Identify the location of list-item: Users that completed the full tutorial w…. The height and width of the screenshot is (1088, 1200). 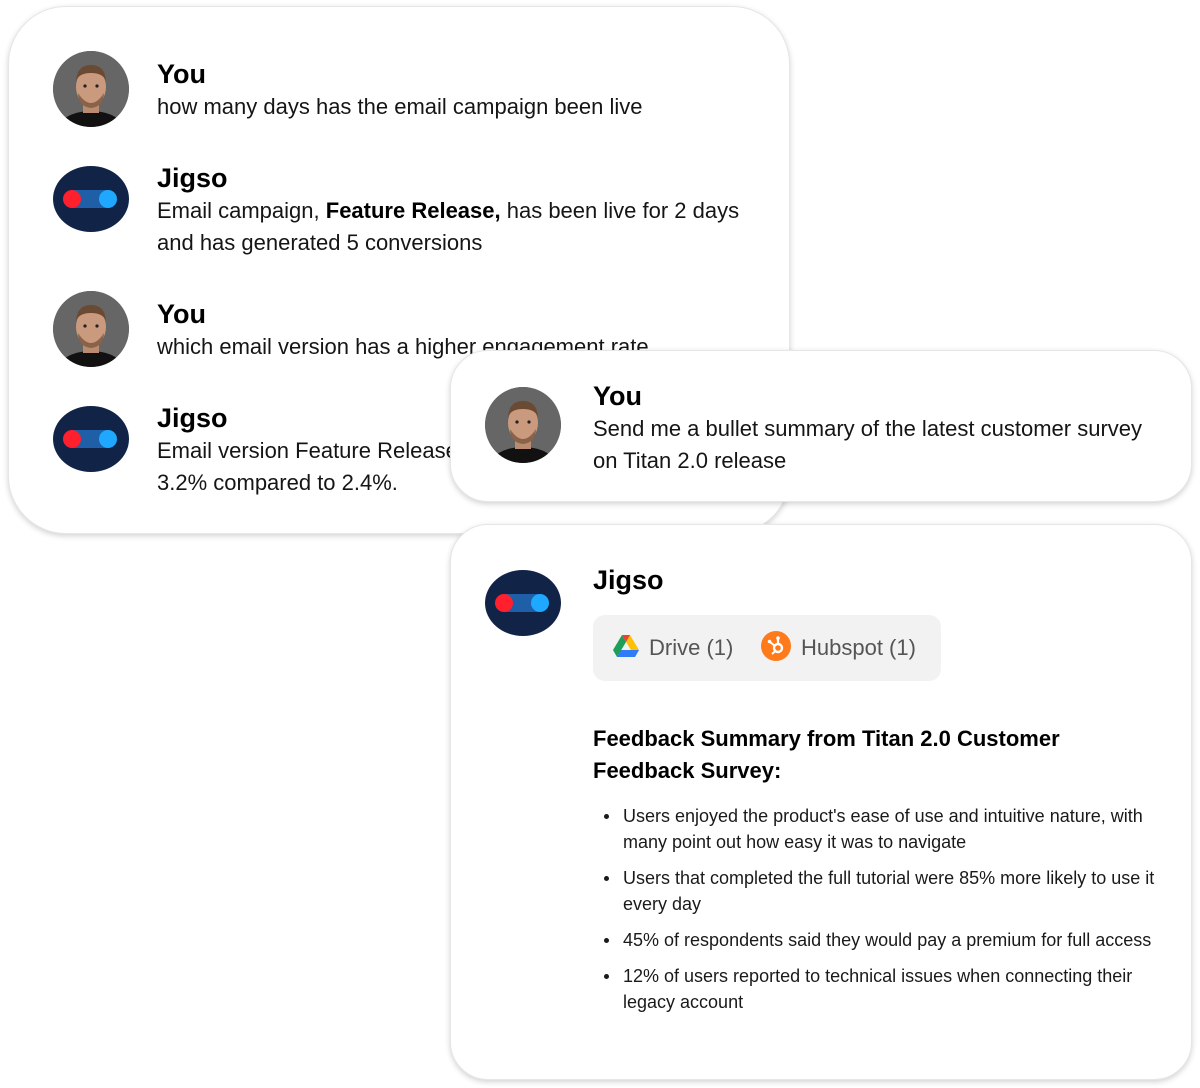
(893, 891).